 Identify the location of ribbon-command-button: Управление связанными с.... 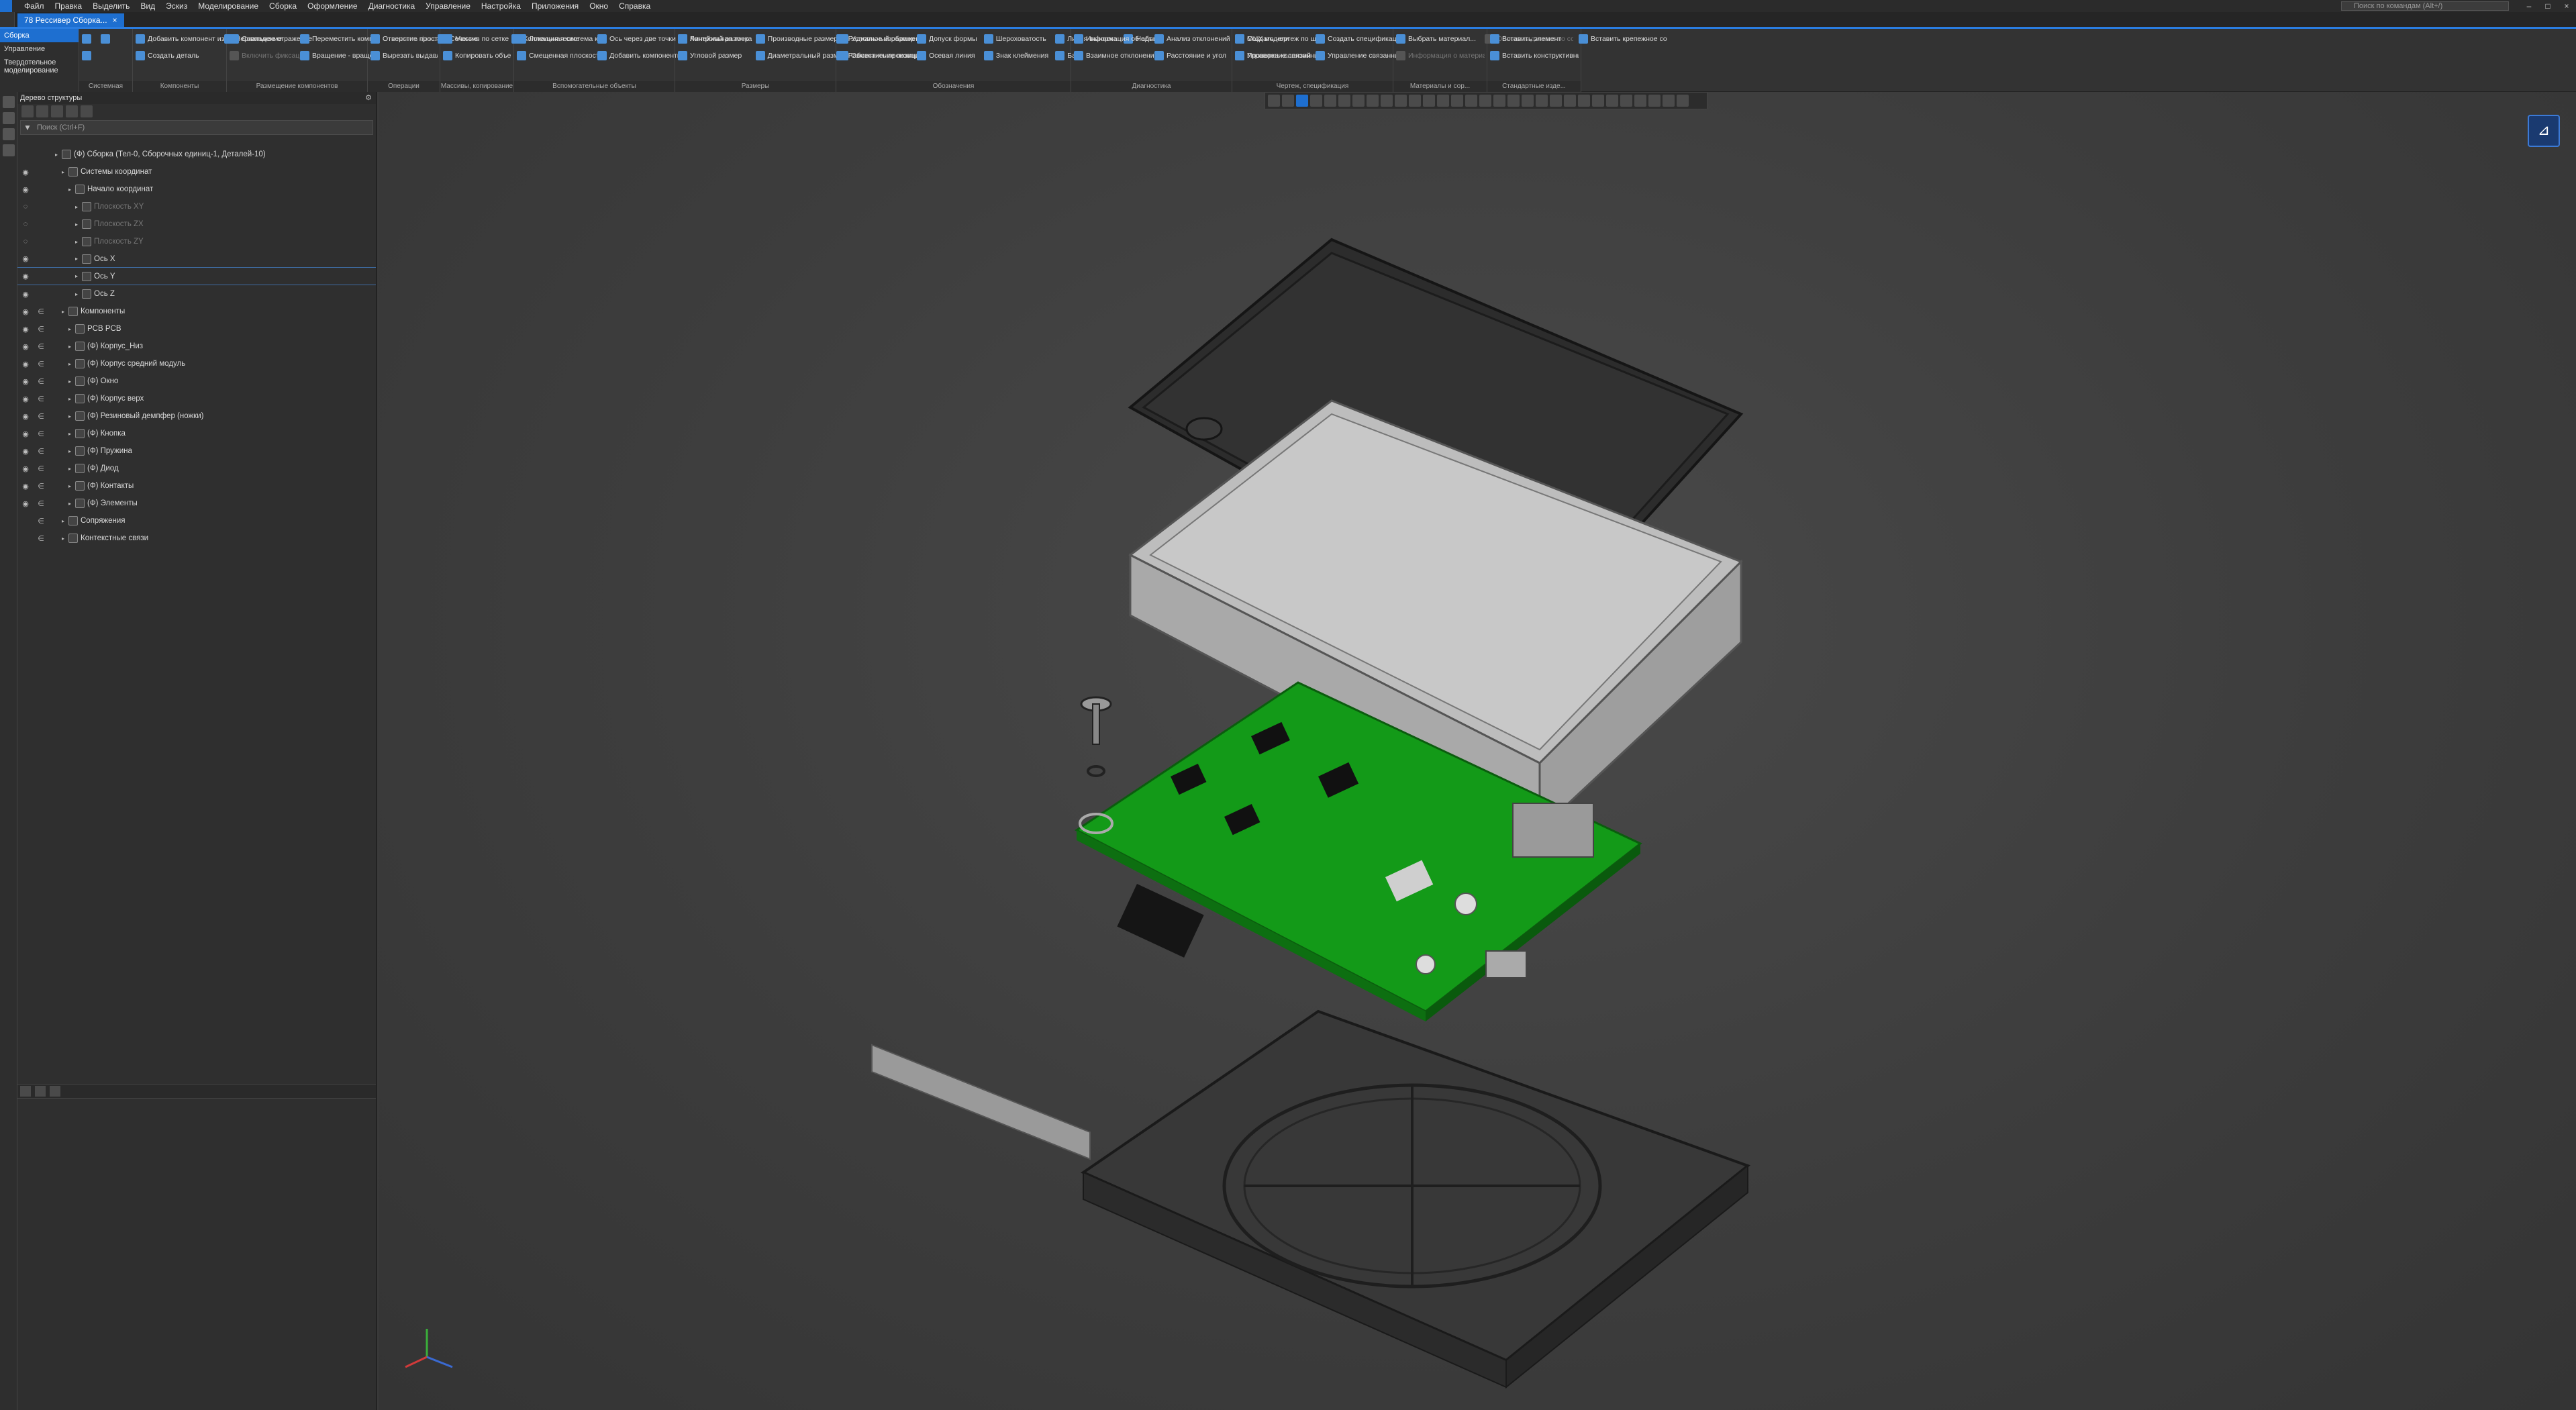
(1356, 56).